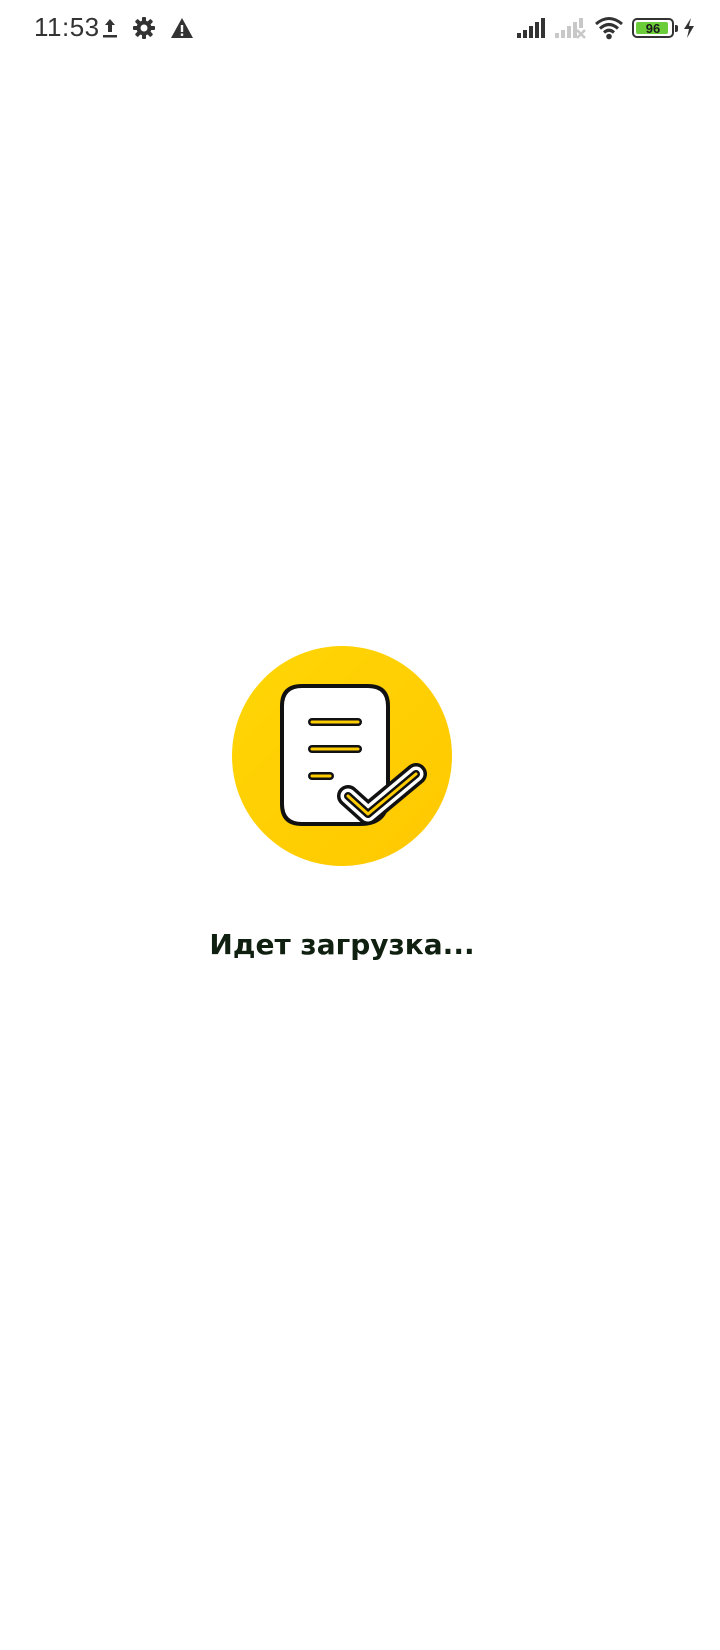 This screenshot has height=1650, width=720. Describe the element at coordinates (689, 28) in the screenshot. I see `charging-icon` at that location.